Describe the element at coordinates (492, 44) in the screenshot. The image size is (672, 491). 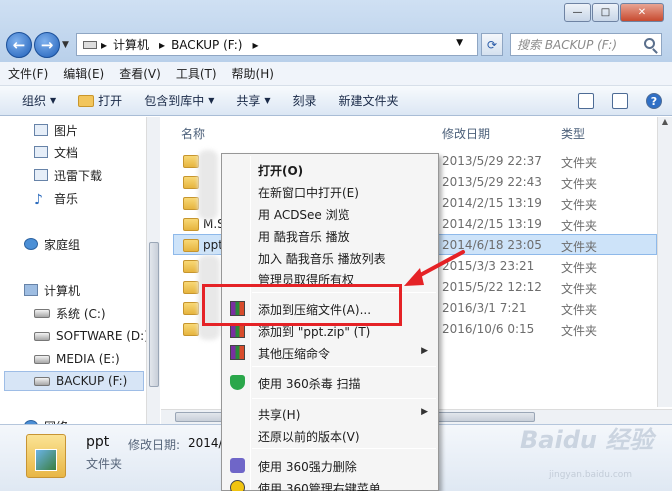
I see `refresh-button: ⟳` at that location.